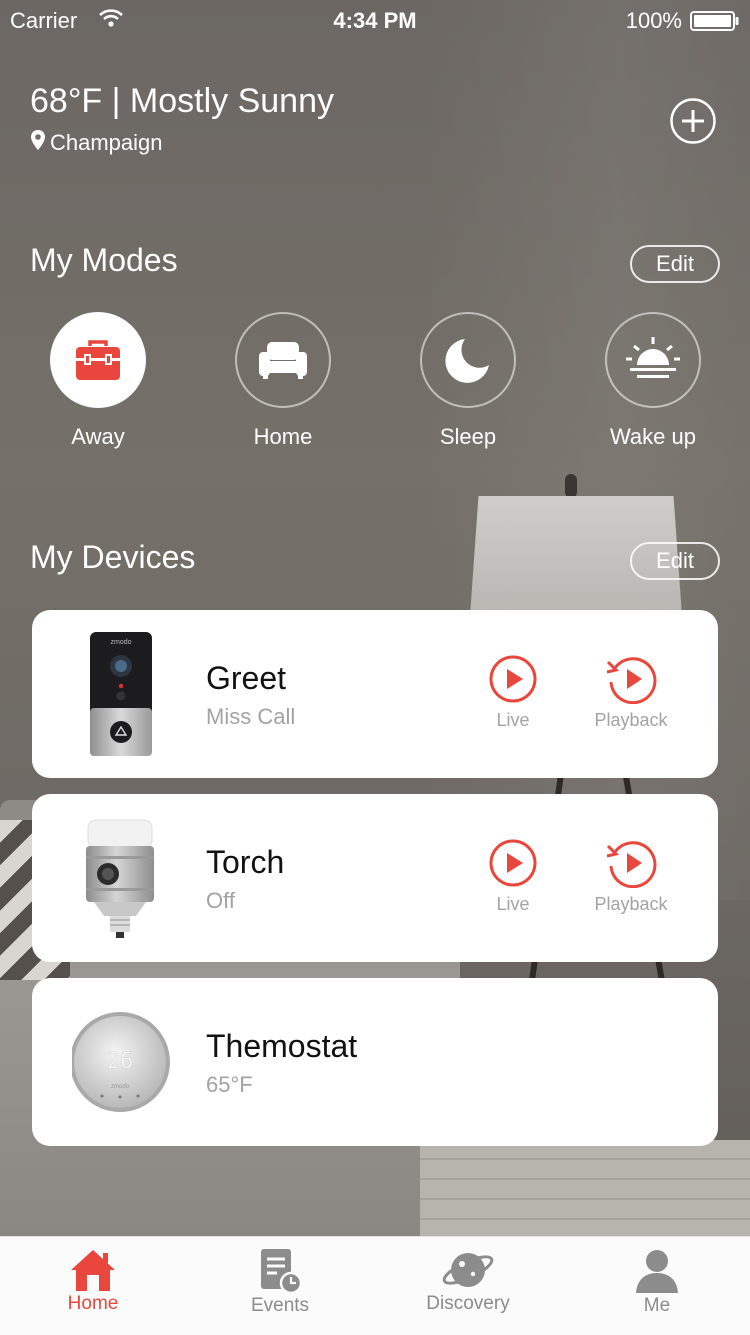 The width and height of the screenshot is (750, 1335). I want to click on mode-wake-up-circle, so click(653, 360).